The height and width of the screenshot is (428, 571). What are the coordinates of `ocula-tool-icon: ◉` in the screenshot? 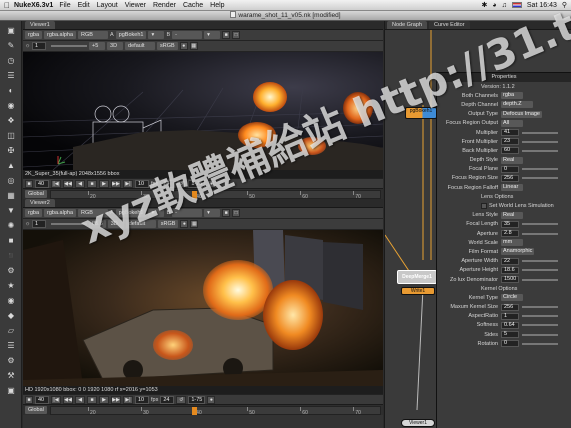 It's located at (11, 300).